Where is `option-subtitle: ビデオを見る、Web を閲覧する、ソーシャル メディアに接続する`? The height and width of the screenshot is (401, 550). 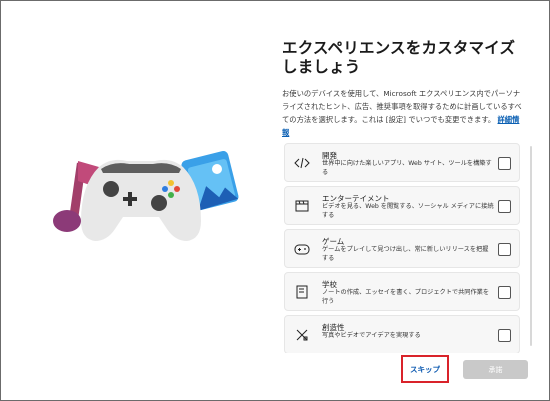 option-subtitle: ビデオを見る、Web を閲覧する、ソーシャル メディアに接続する is located at coordinates (408, 211).